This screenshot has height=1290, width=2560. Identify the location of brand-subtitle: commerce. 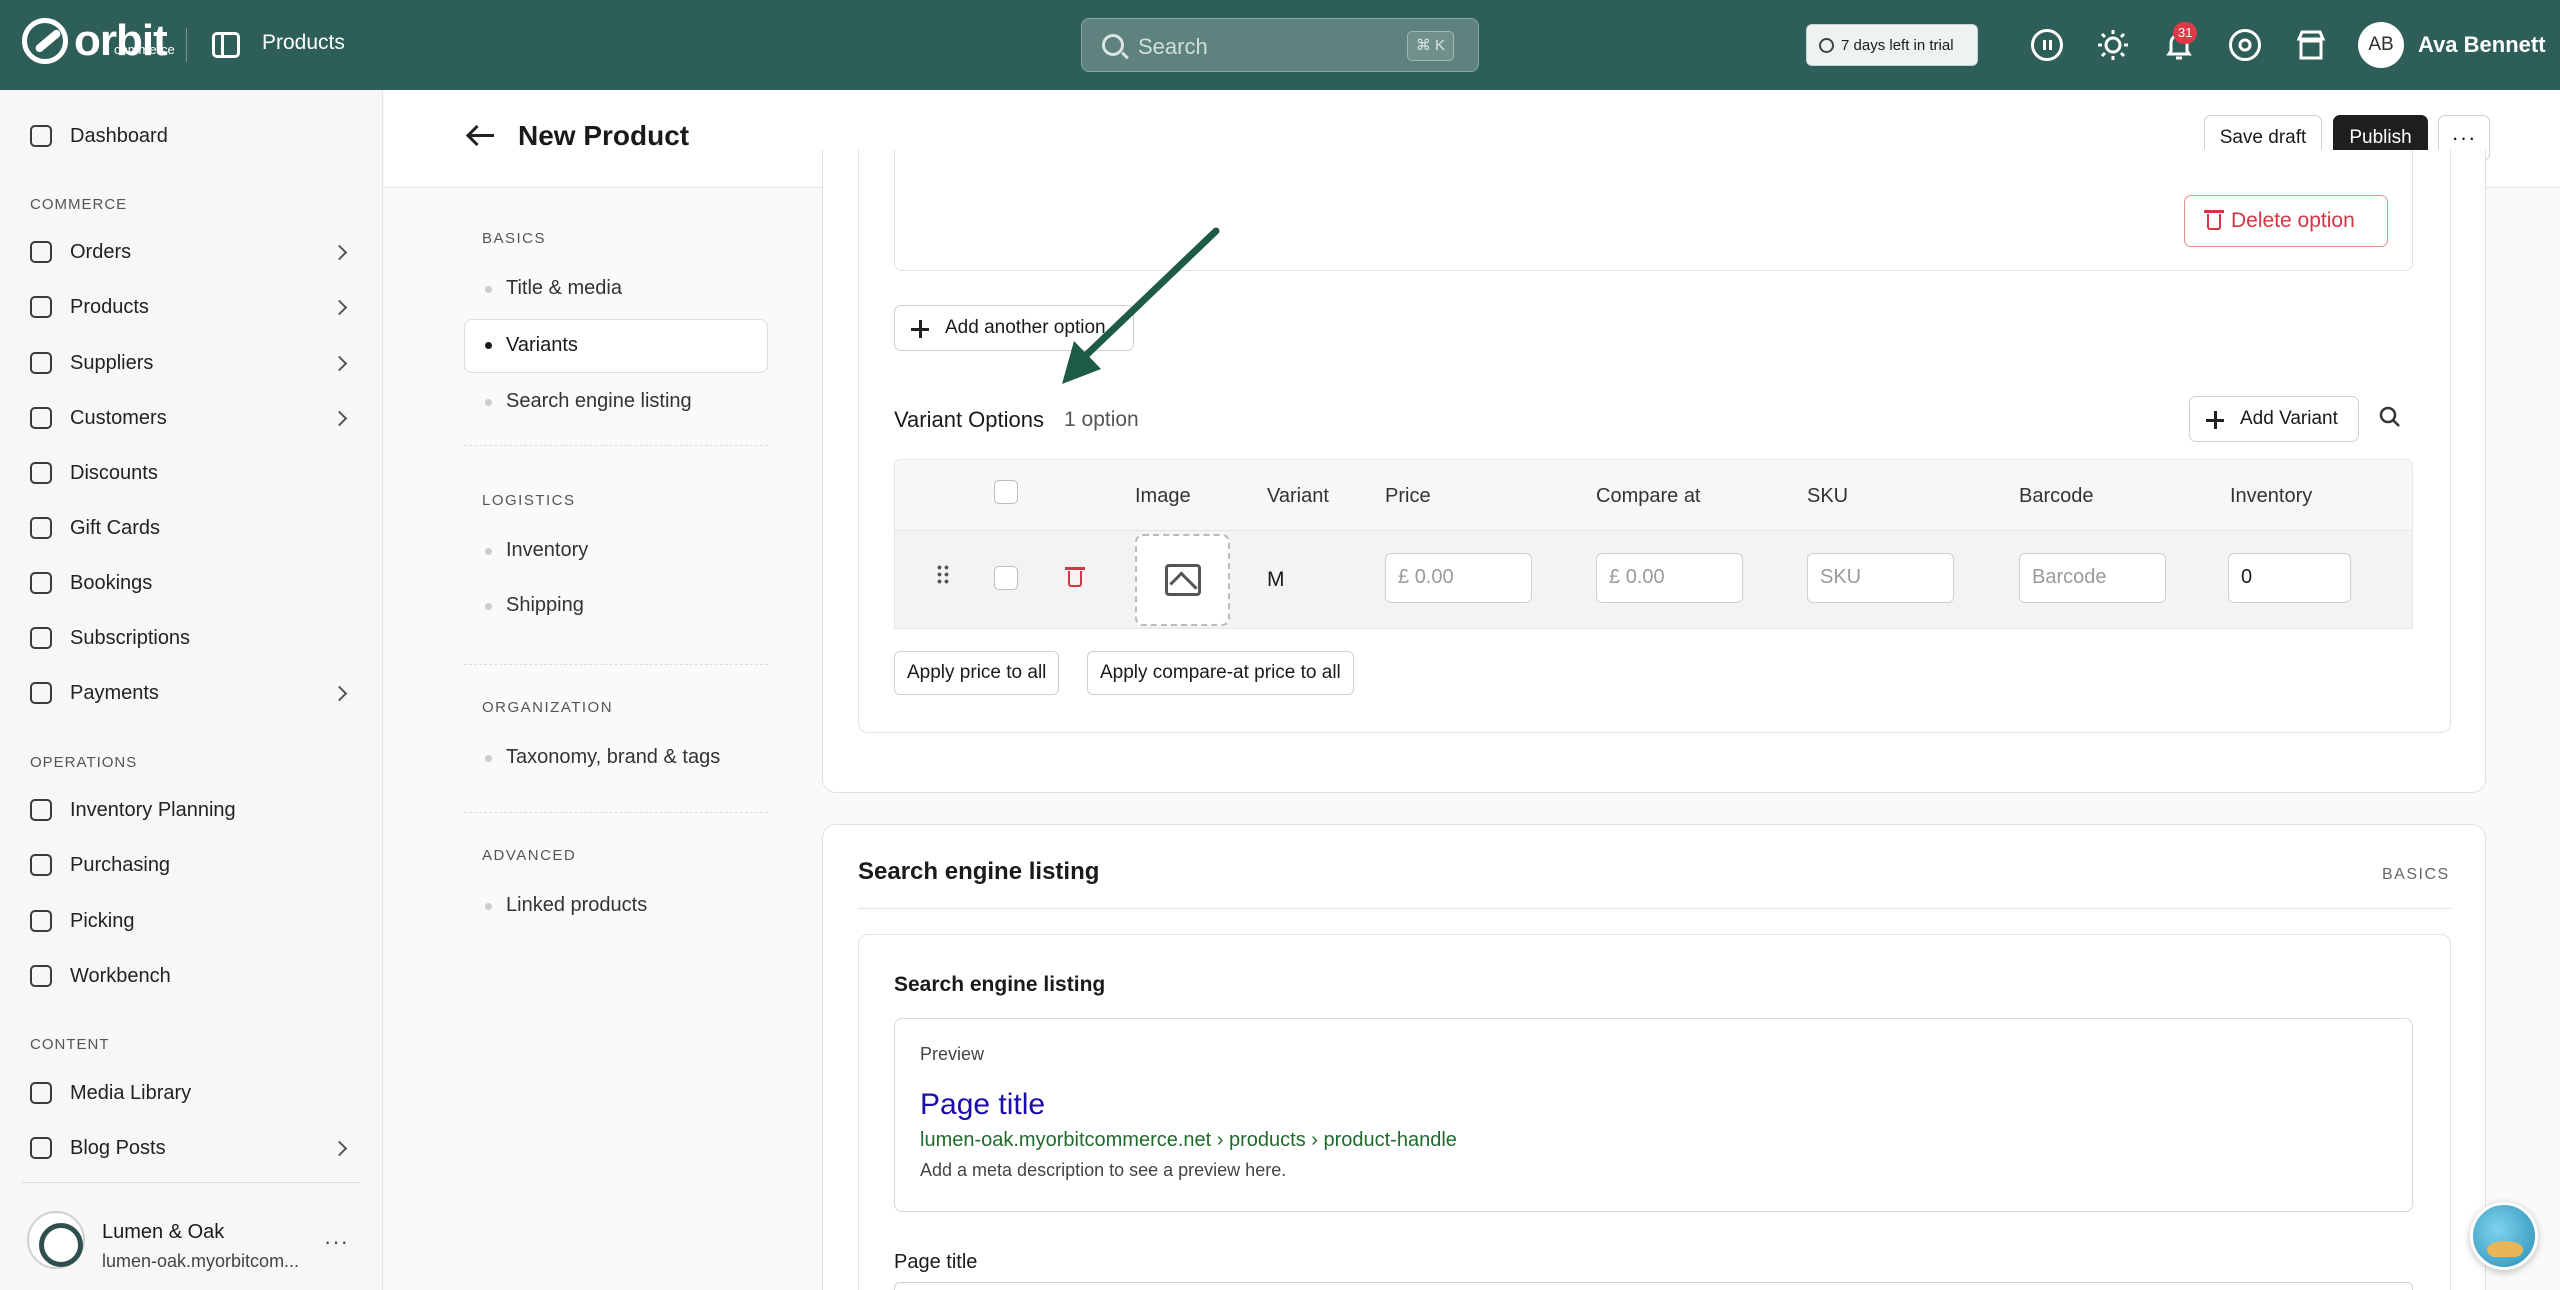
(144, 49).